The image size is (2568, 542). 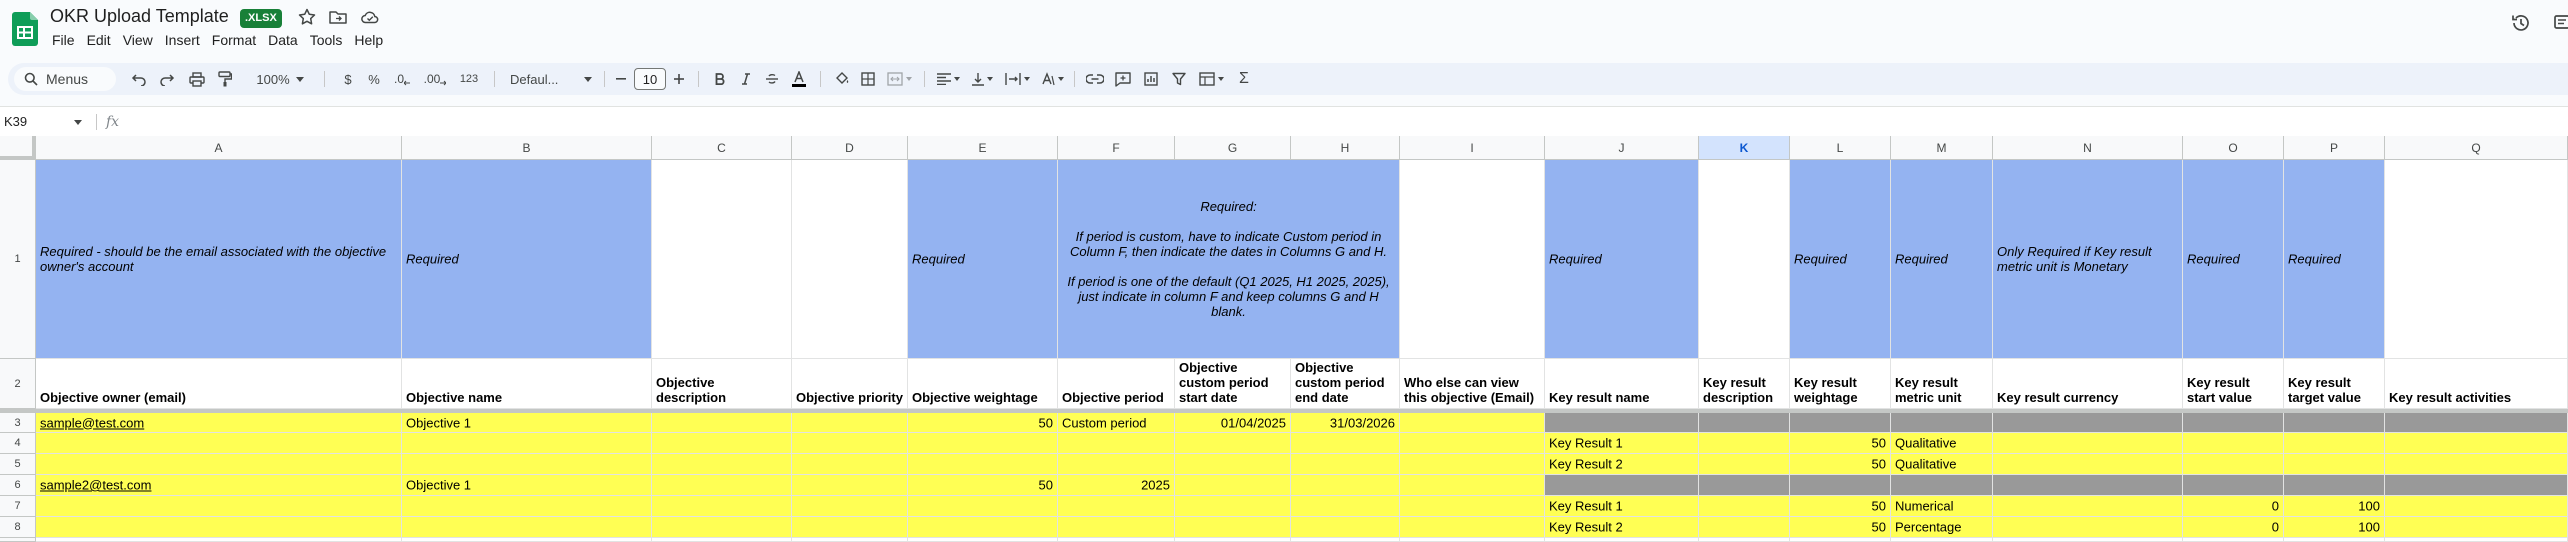 What do you see at coordinates (2334, 384) in the screenshot?
I see `header-cell-p: Key result target value` at bounding box center [2334, 384].